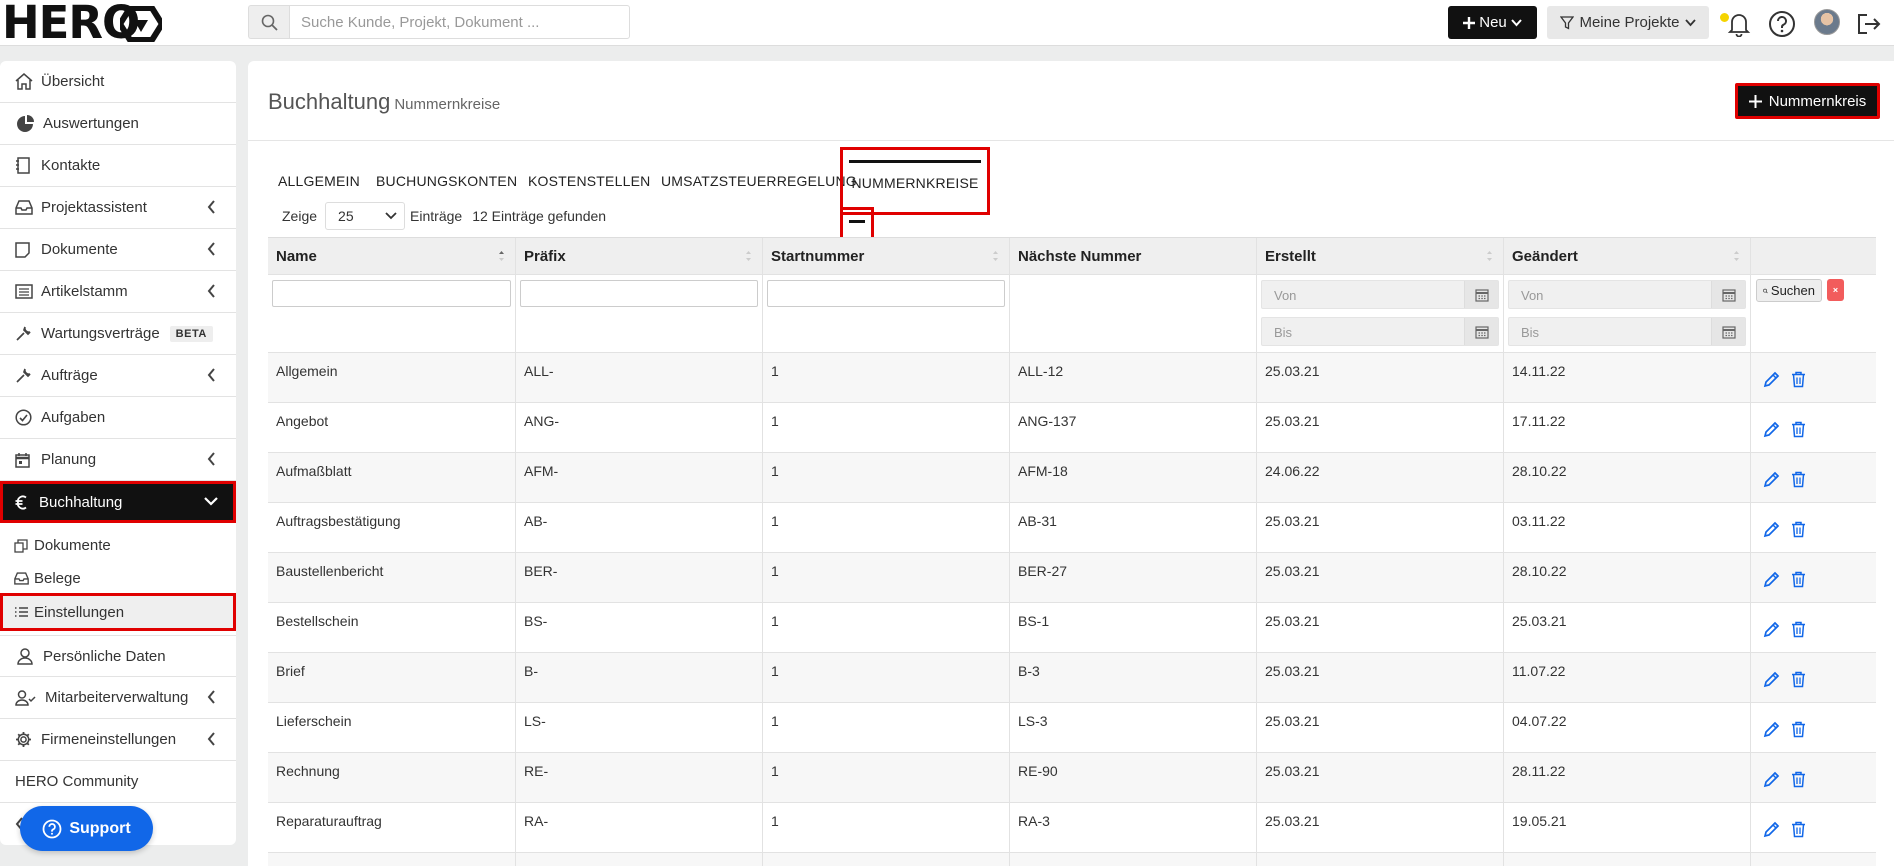 The image size is (1894, 866). What do you see at coordinates (24, 207) in the screenshot?
I see `inbox-icon` at bounding box center [24, 207].